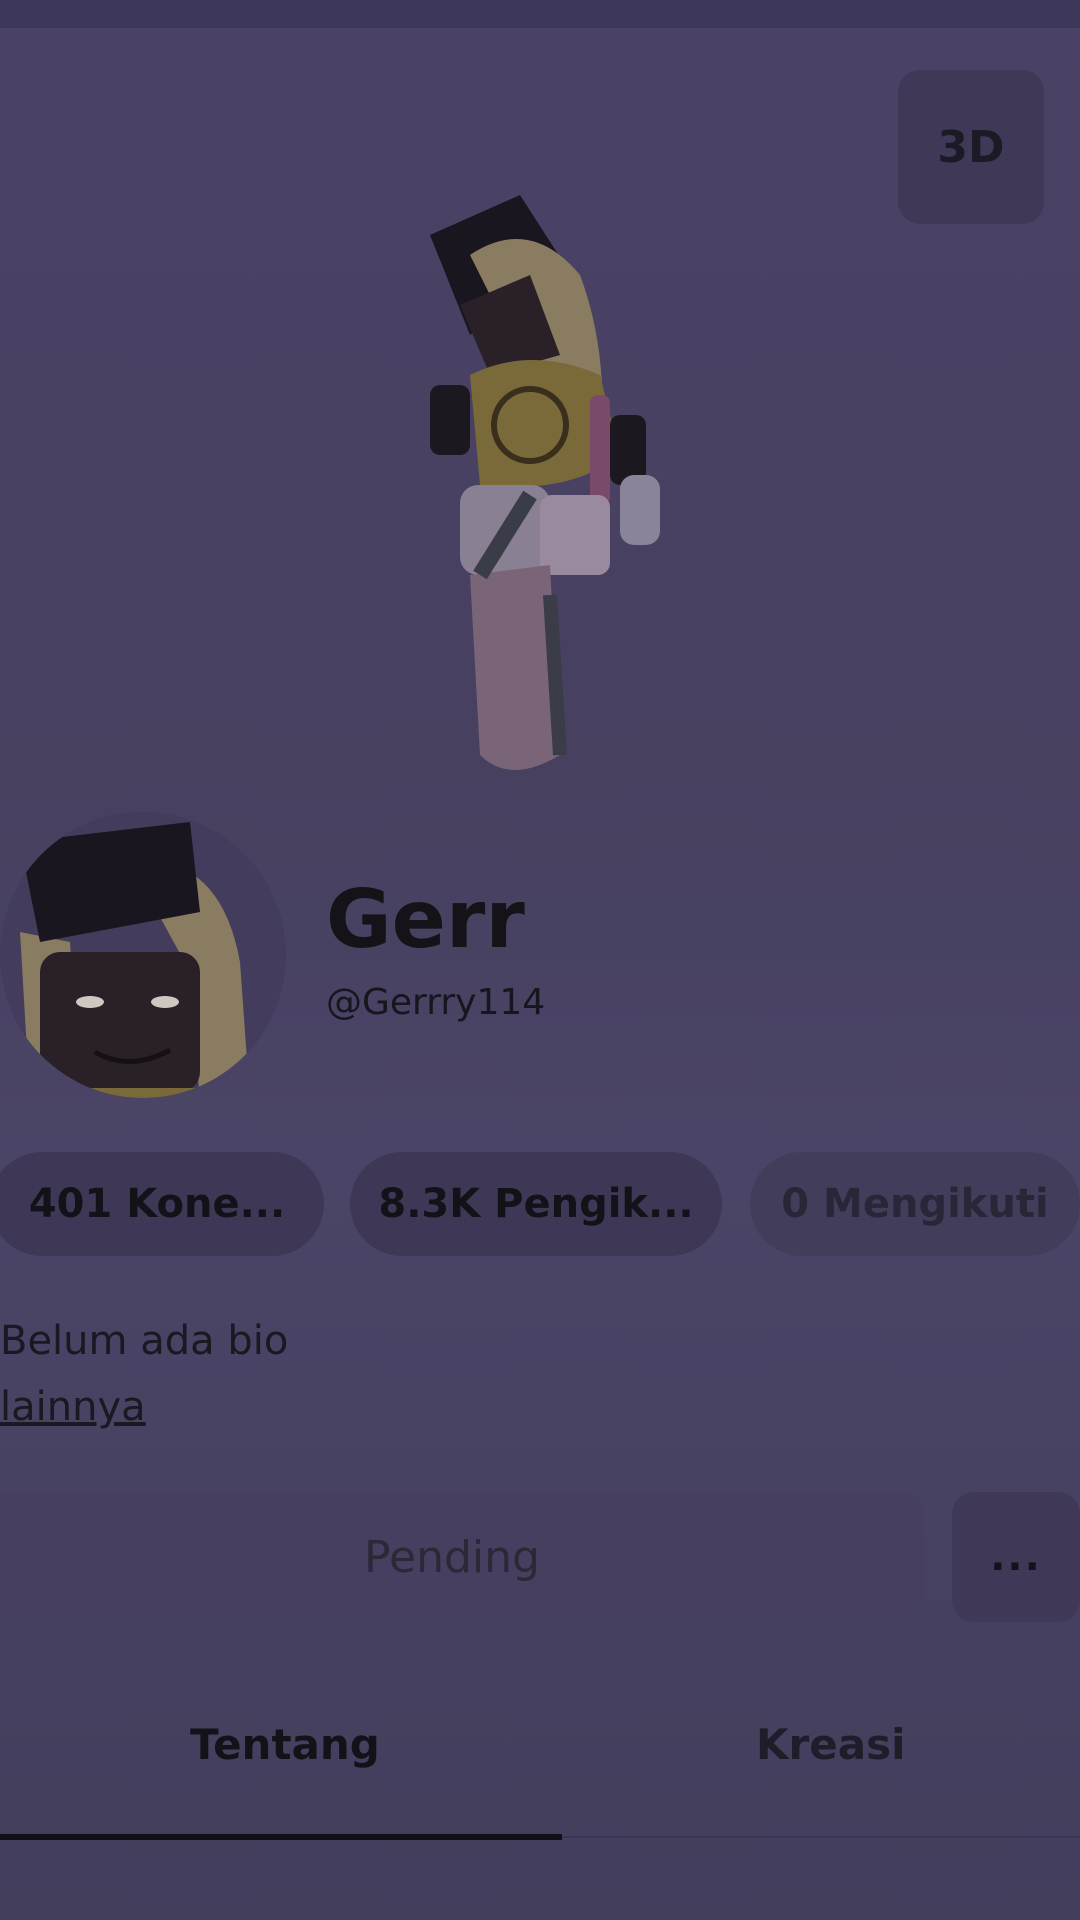 The height and width of the screenshot is (1920, 1080). What do you see at coordinates (821, 1837) in the screenshot?
I see `tab-divider` at bounding box center [821, 1837].